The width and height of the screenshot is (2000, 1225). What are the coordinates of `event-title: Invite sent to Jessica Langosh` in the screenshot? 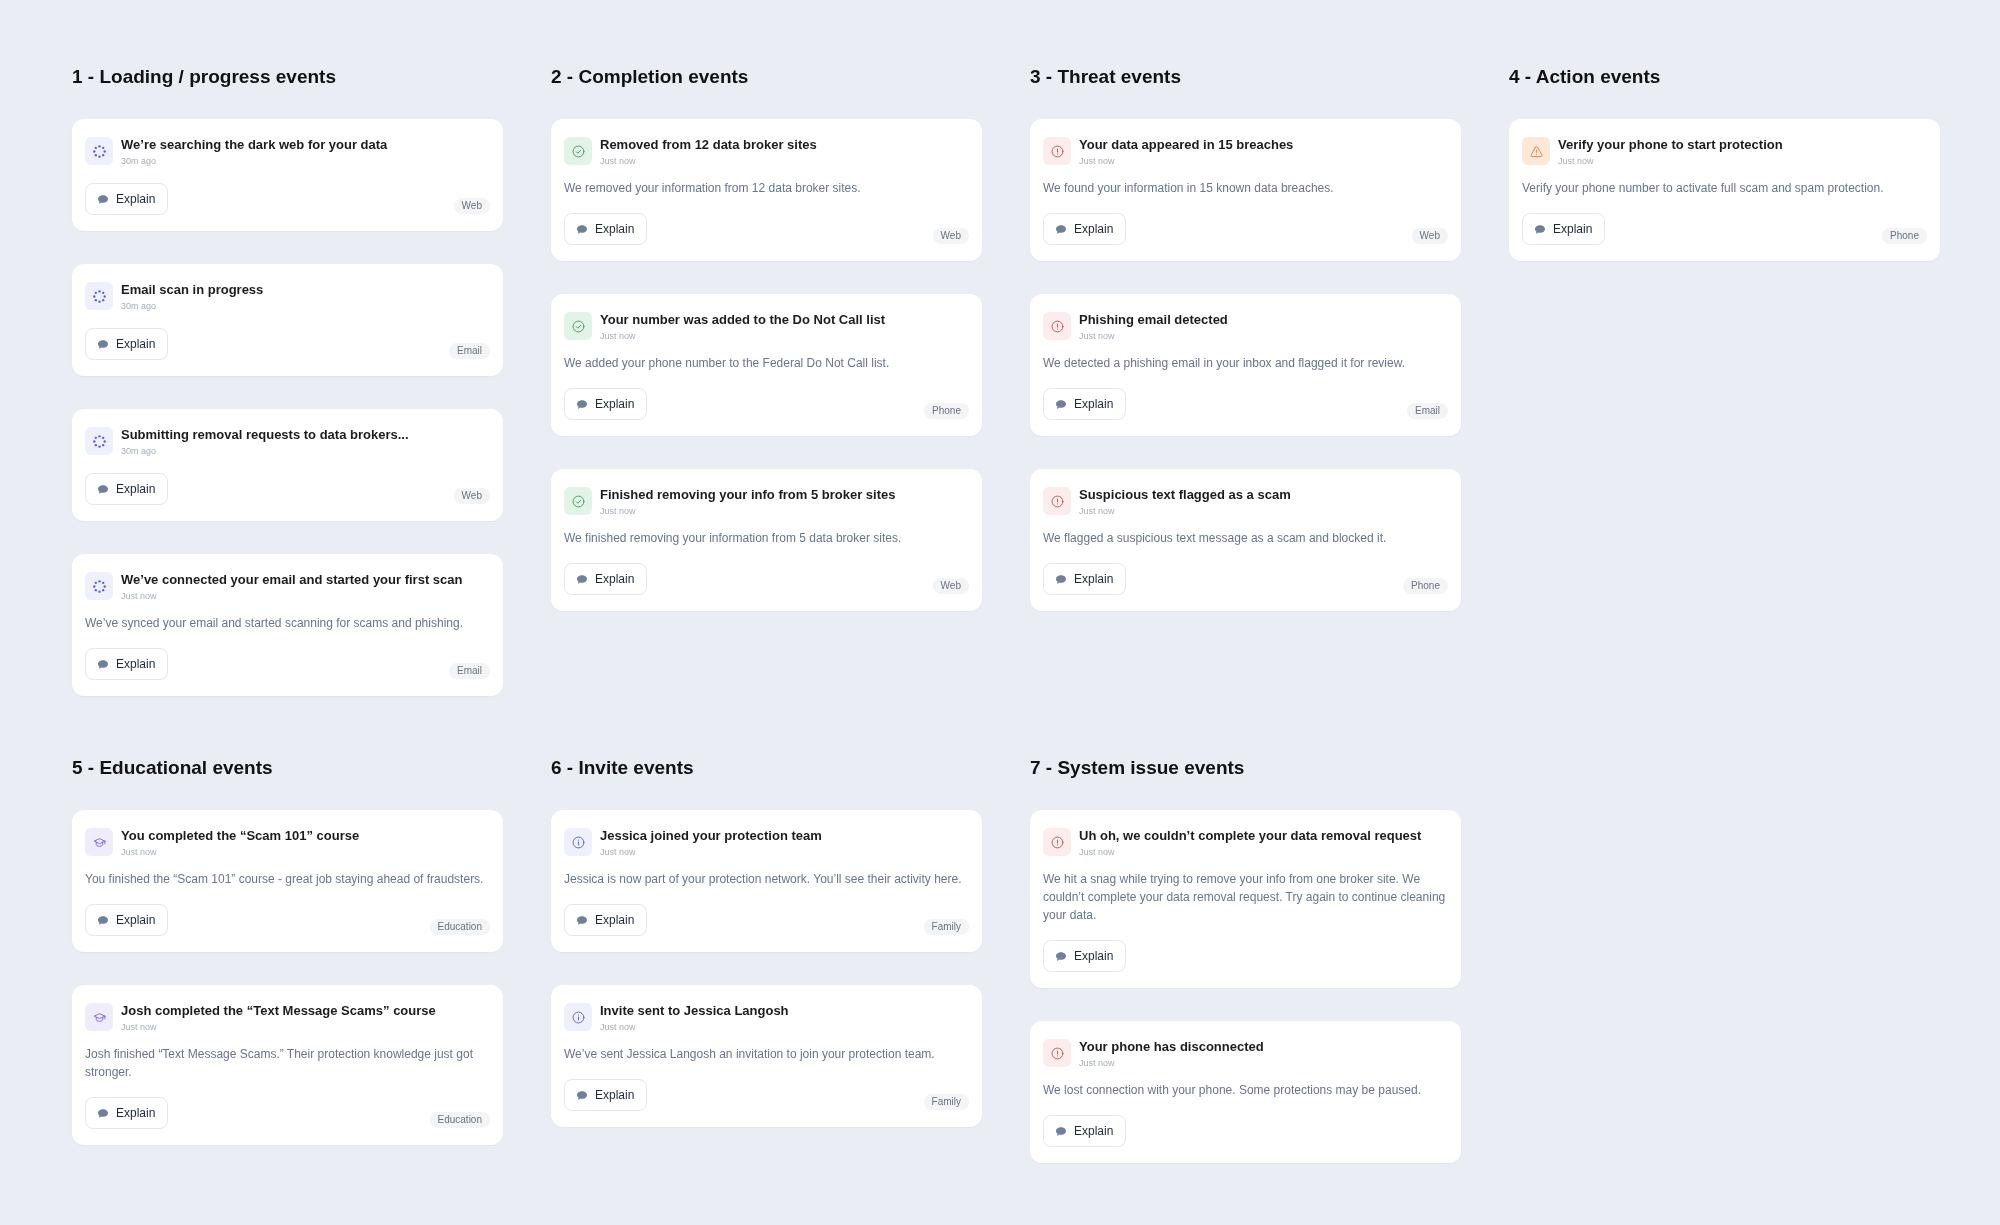 It's located at (694, 1011).